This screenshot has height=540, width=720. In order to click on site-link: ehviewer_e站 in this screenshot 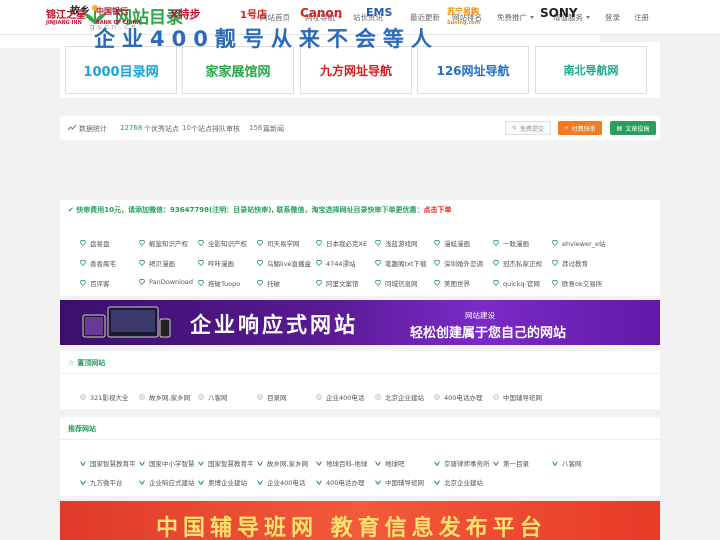, I will do `click(579, 243)`.